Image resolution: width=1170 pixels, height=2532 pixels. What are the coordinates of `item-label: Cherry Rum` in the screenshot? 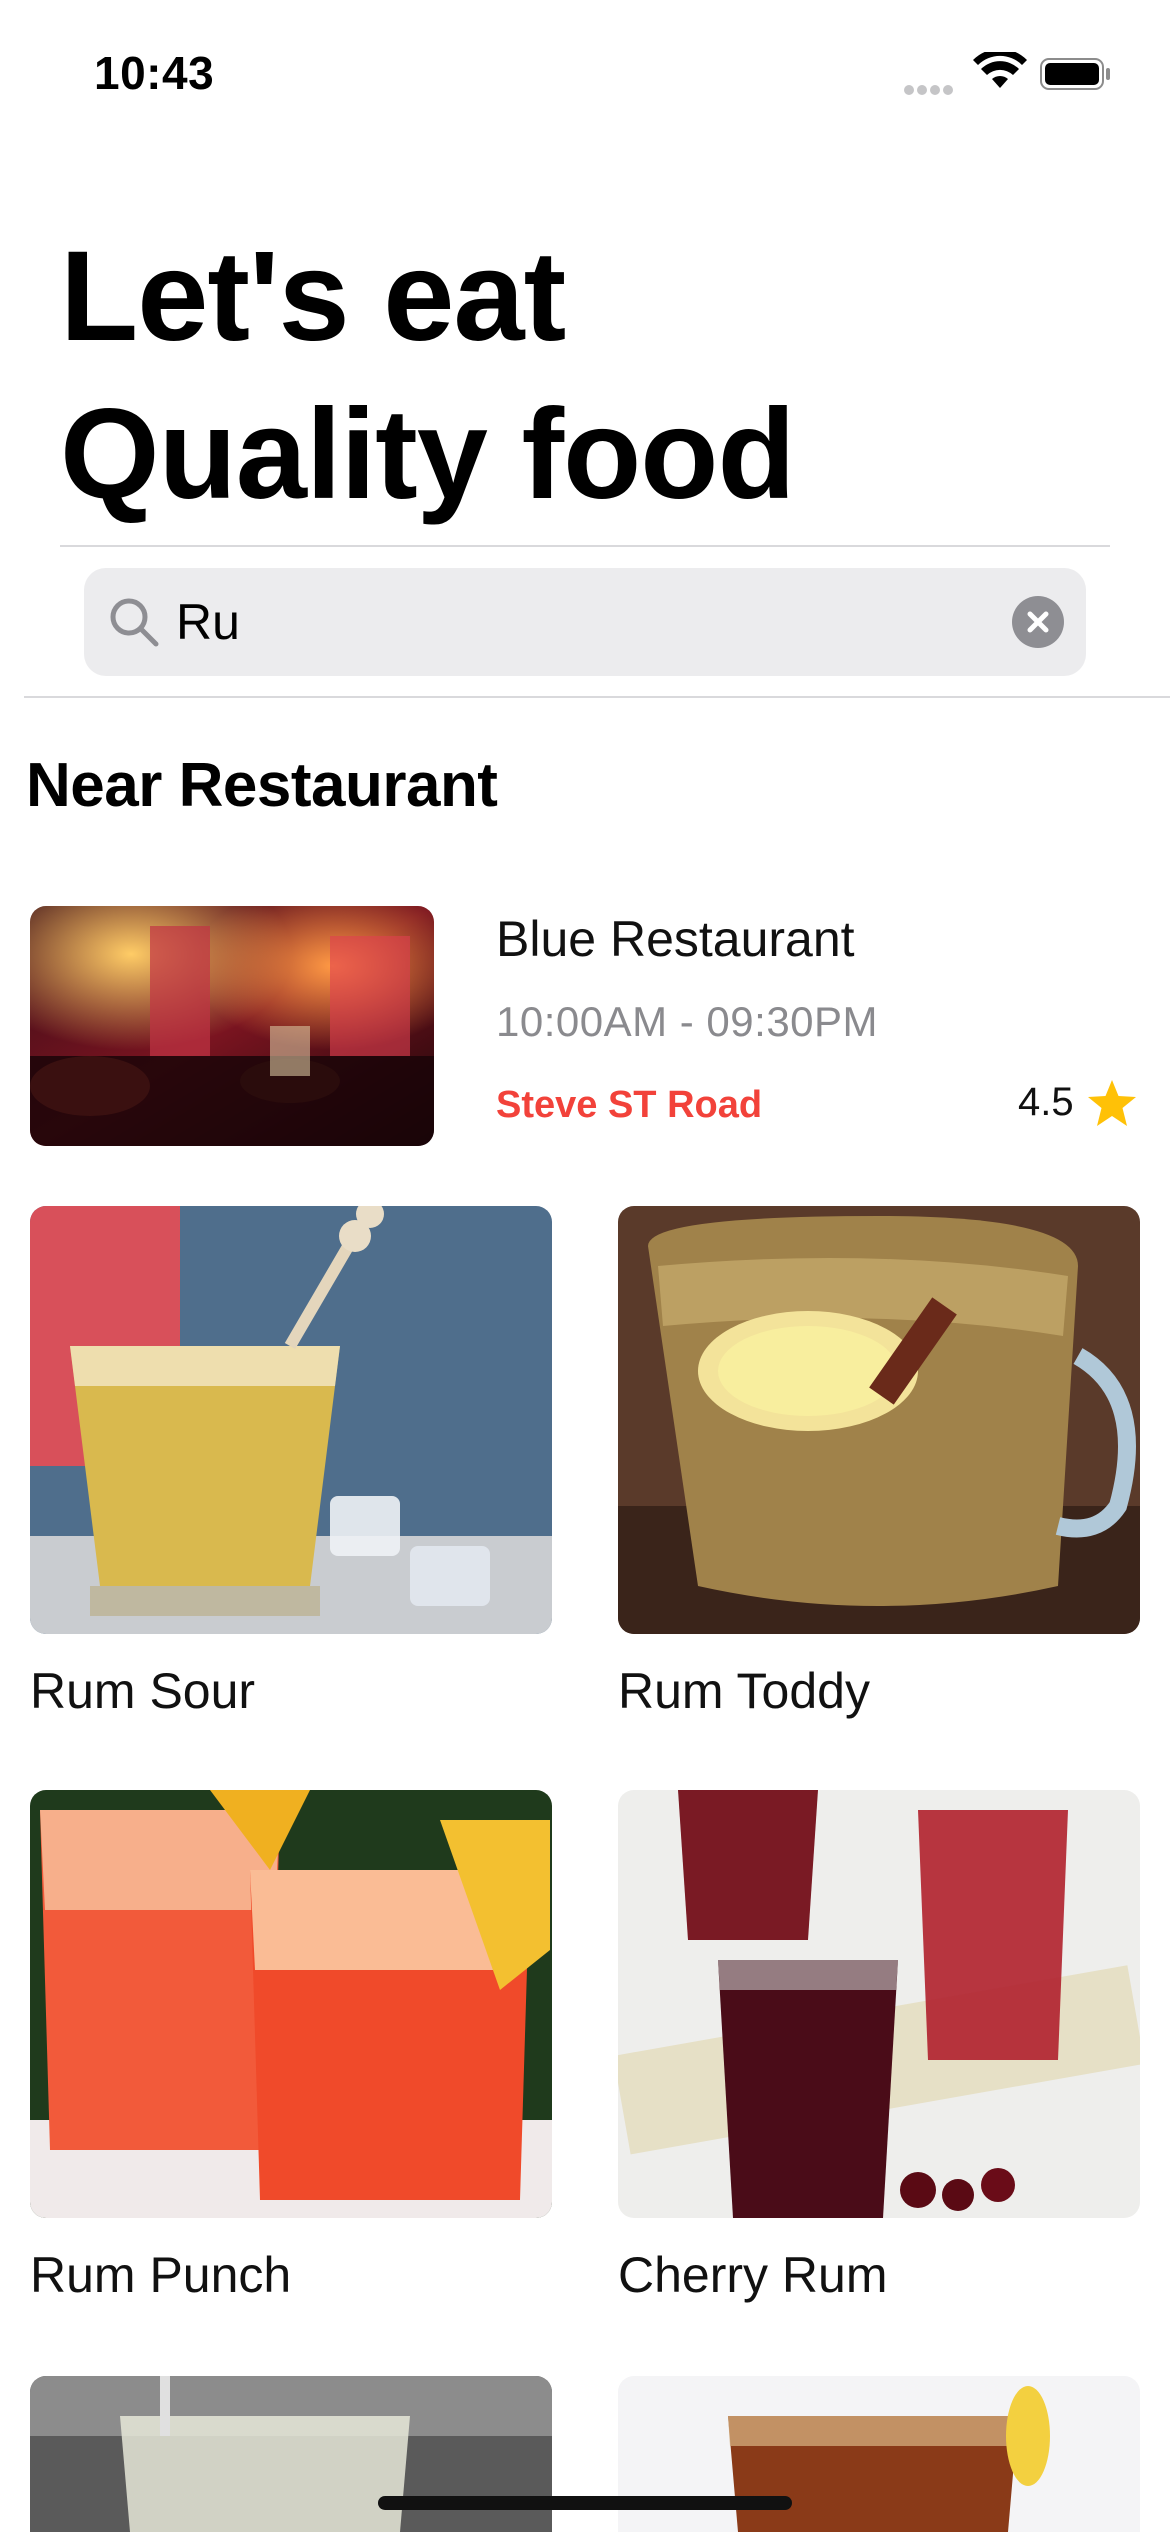 It's located at (753, 2275).